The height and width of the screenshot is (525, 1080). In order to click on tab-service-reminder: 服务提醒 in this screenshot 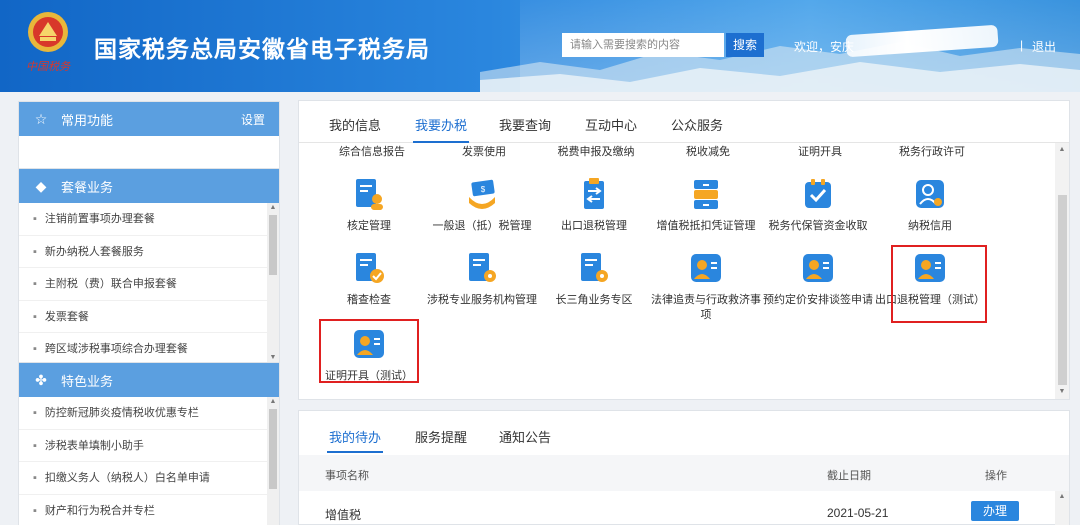, I will do `click(441, 436)`.